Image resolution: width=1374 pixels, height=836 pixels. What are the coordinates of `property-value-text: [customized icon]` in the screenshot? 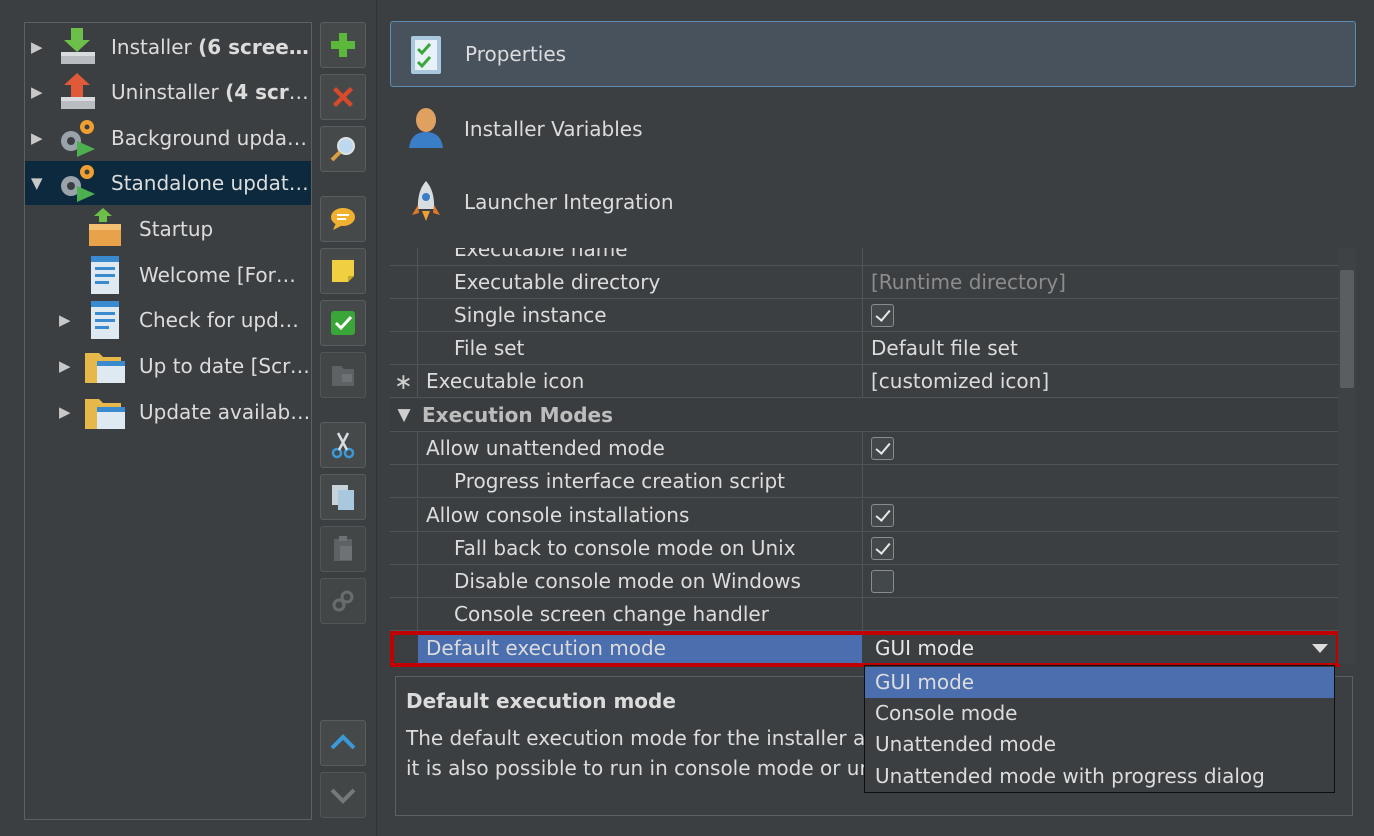 It's located at (960, 381).